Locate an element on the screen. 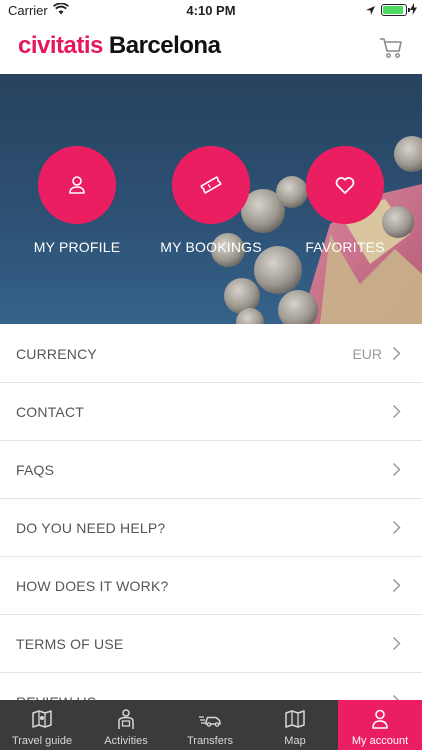 This screenshot has width=422, height=750. menu-item-label: FAQS is located at coordinates (35, 470).